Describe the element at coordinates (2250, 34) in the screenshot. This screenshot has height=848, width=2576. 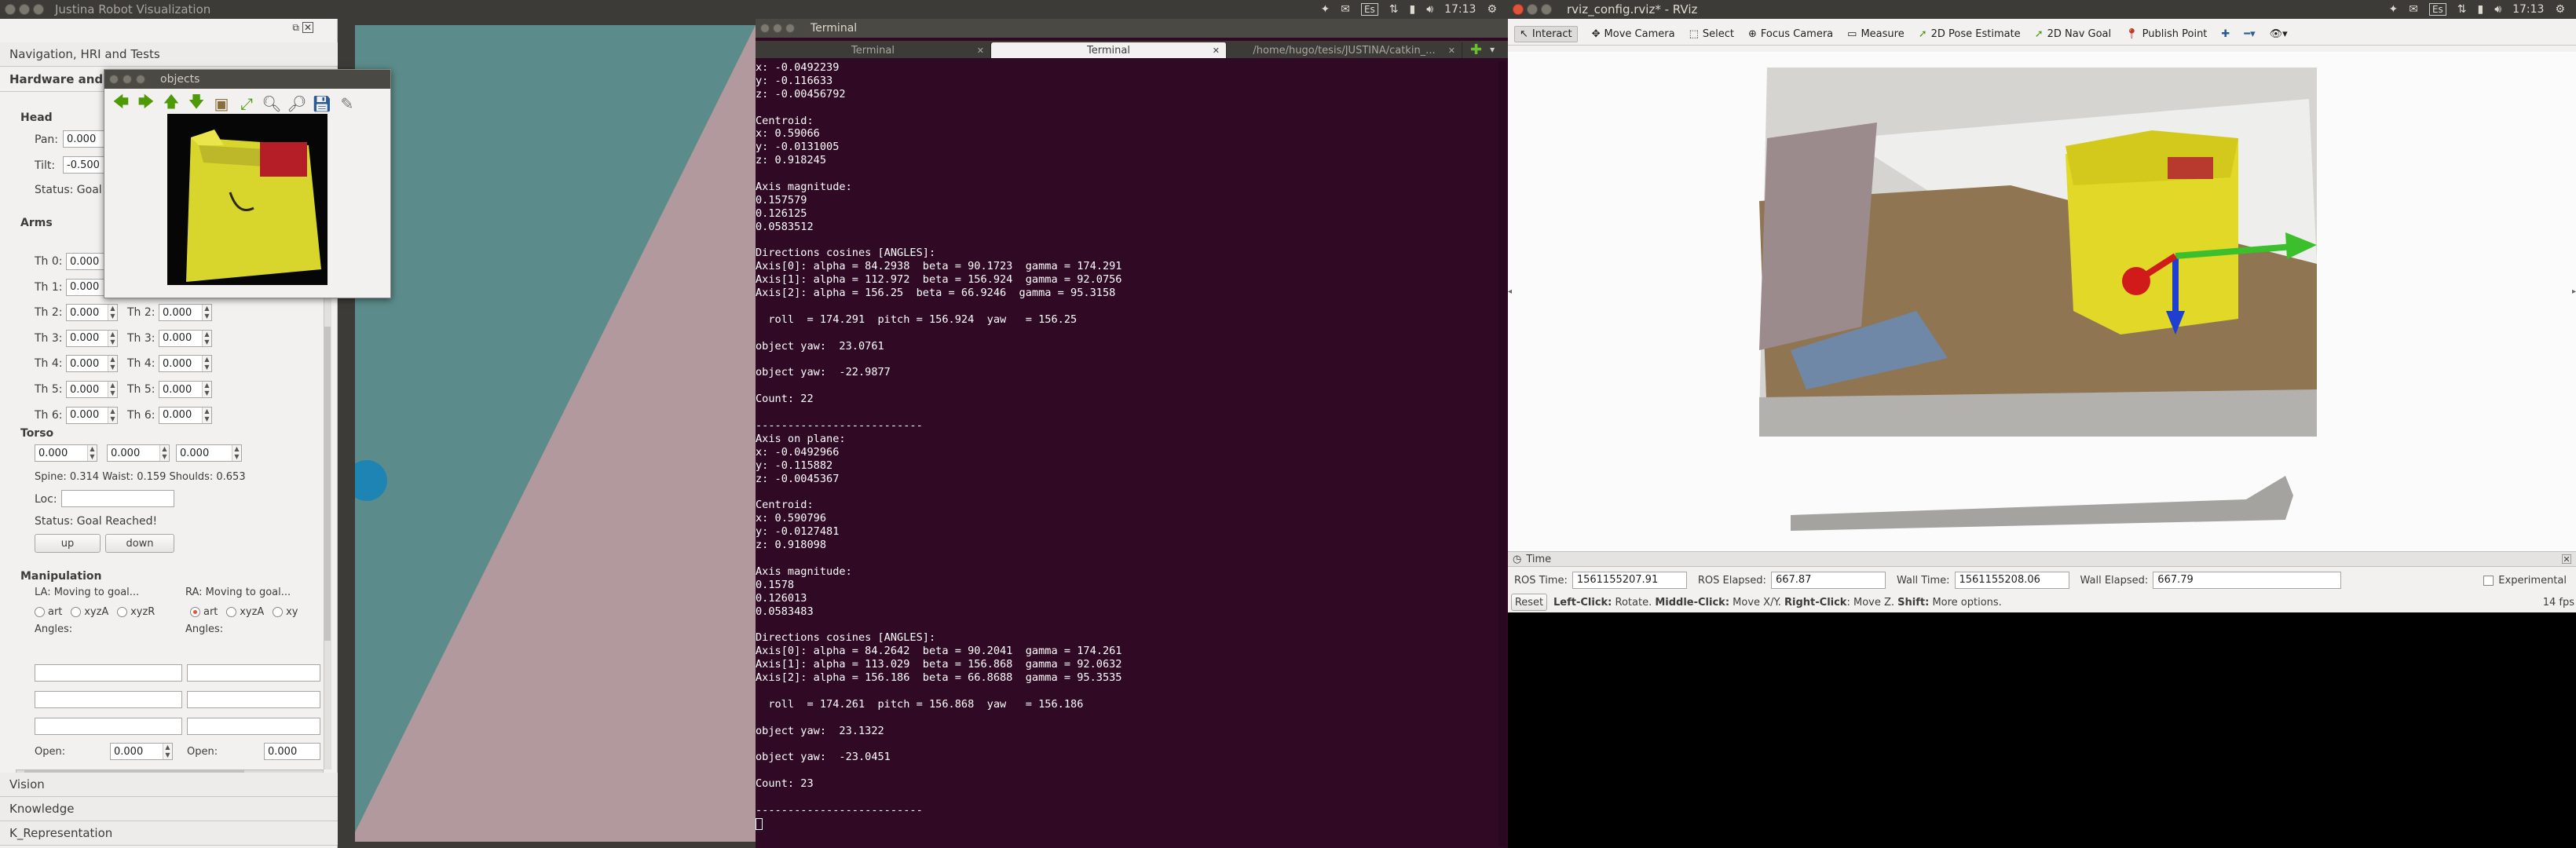
I see `remove-tool-button: ━▾` at that location.